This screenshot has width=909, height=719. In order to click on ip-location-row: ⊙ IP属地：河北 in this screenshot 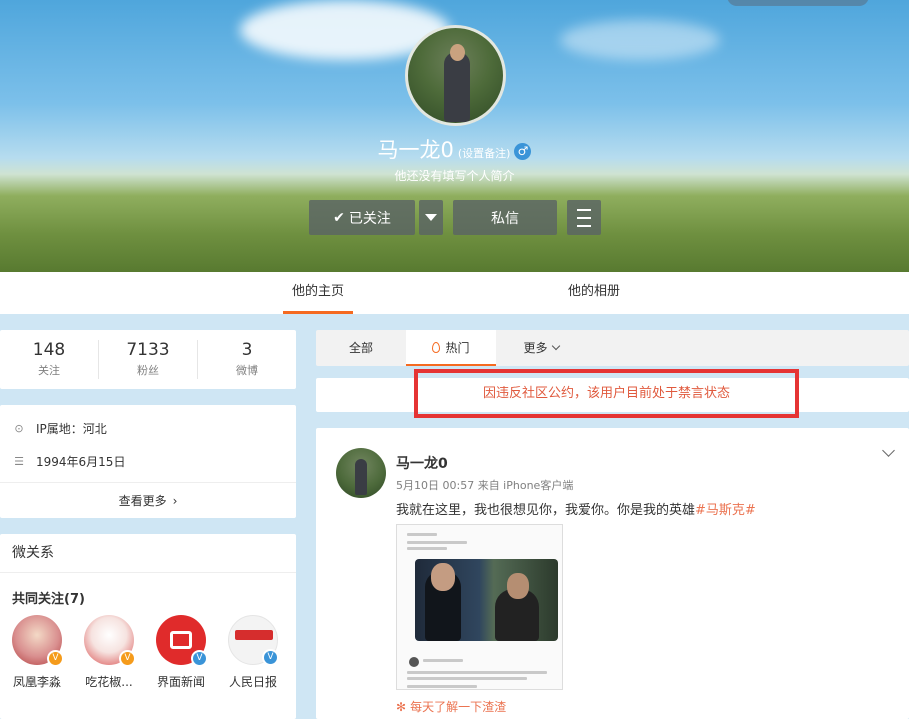, I will do `click(59, 428)`.